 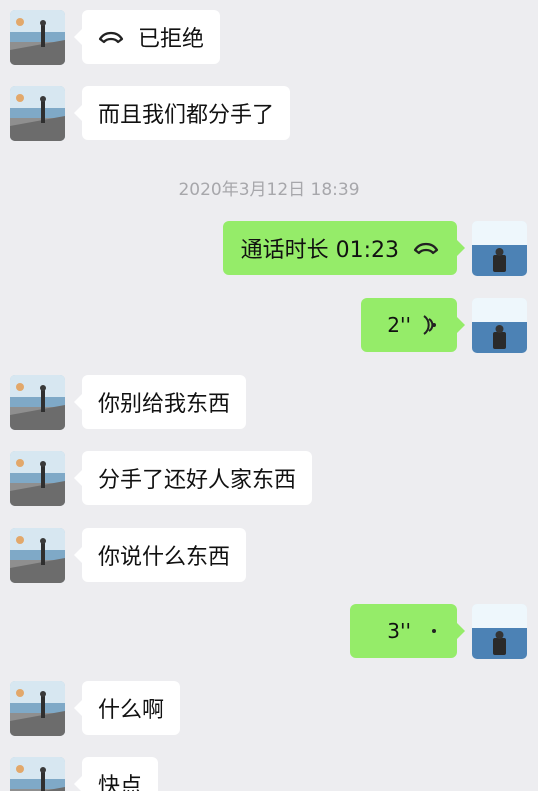 I want to click on received-message-bubble: 分手了还好人家东西, so click(x=193, y=478).